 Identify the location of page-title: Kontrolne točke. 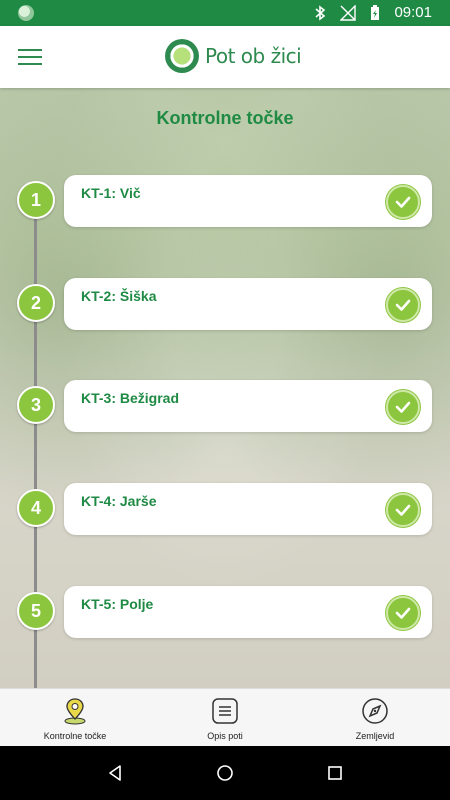
(225, 118).